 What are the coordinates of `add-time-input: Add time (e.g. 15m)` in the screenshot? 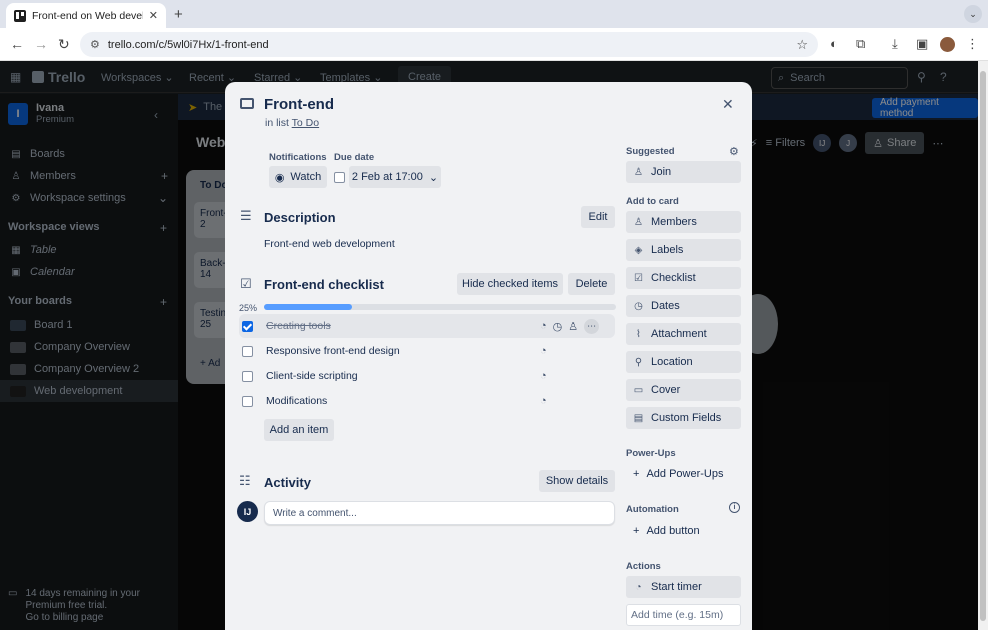 It's located at (683, 615).